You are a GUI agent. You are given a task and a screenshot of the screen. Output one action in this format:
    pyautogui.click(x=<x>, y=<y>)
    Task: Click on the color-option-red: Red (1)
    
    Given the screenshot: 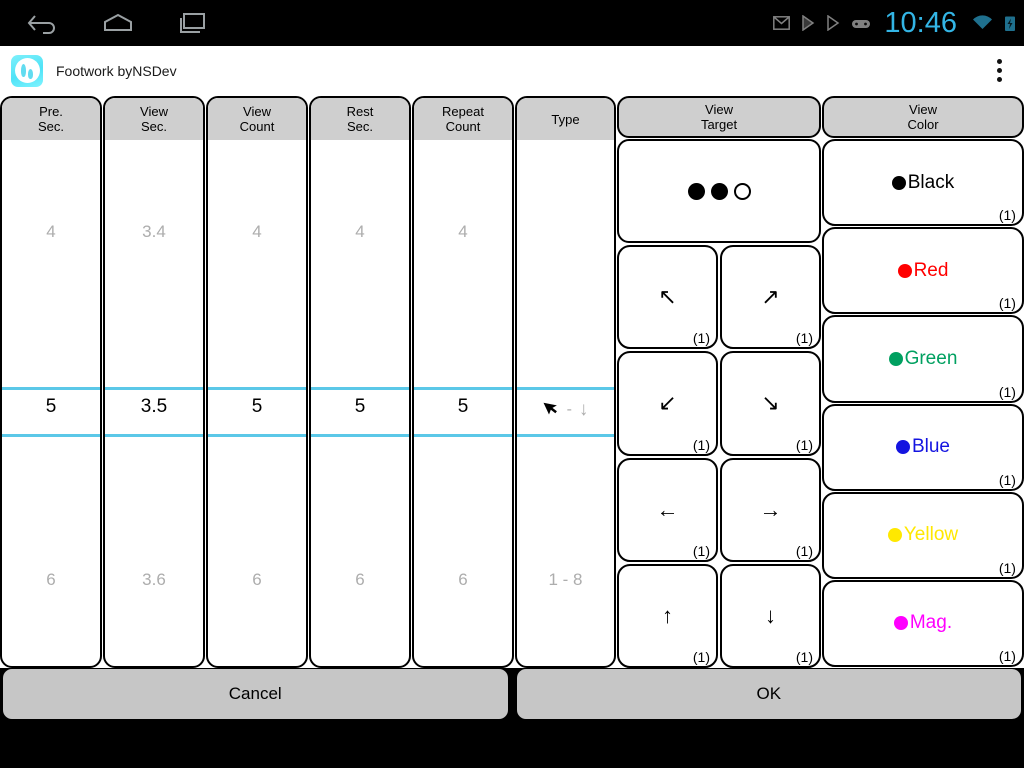 What is the action you would take?
    pyautogui.click(x=923, y=271)
    